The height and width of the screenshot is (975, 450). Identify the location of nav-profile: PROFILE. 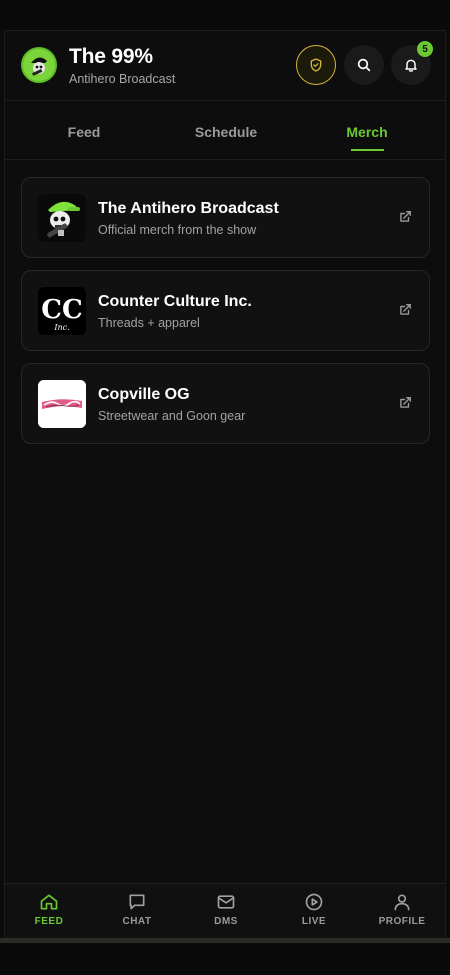
(402, 909).